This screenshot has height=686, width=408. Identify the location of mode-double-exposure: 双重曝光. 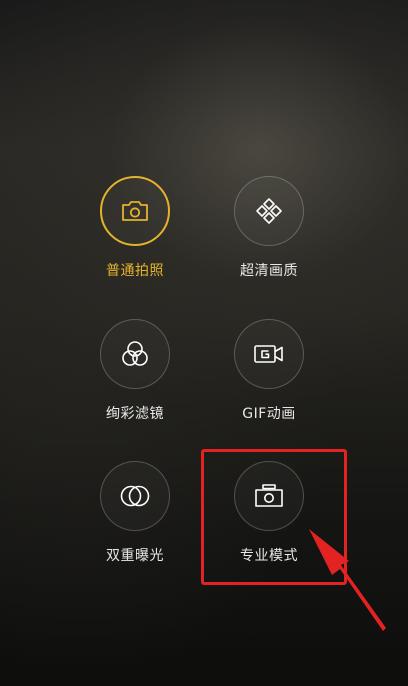
(135, 526).